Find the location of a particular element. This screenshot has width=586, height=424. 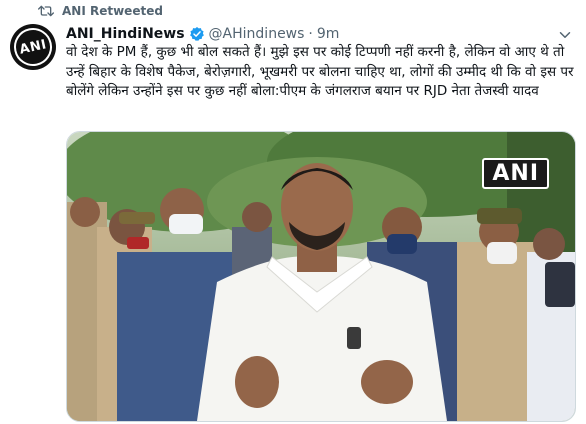

retweet-icon is located at coordinates (46, 11).